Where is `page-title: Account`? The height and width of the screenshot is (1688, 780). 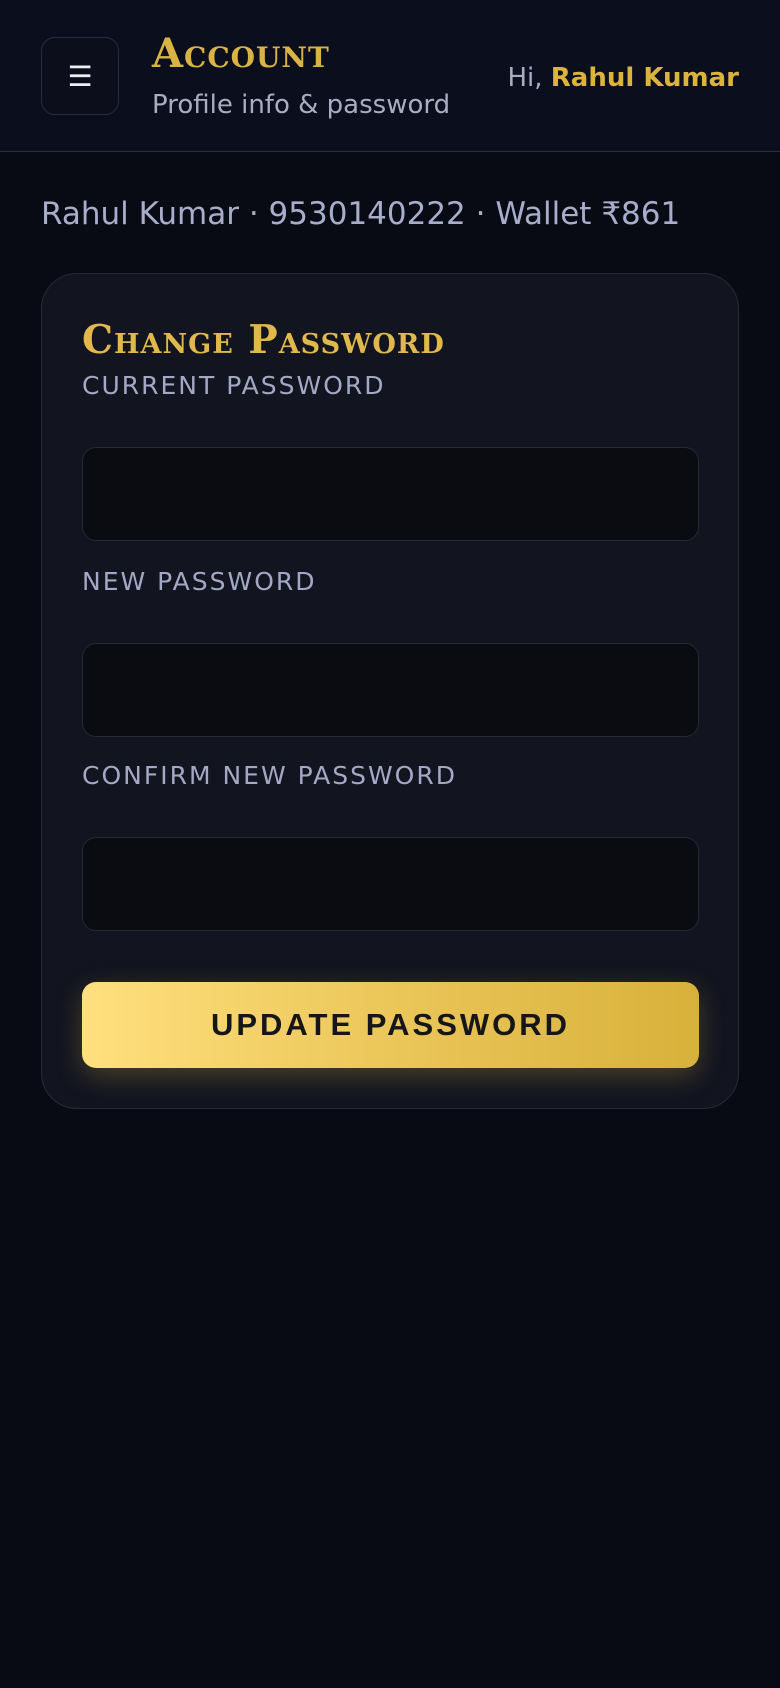 page-title: Account is located at coordinates (241, 53).